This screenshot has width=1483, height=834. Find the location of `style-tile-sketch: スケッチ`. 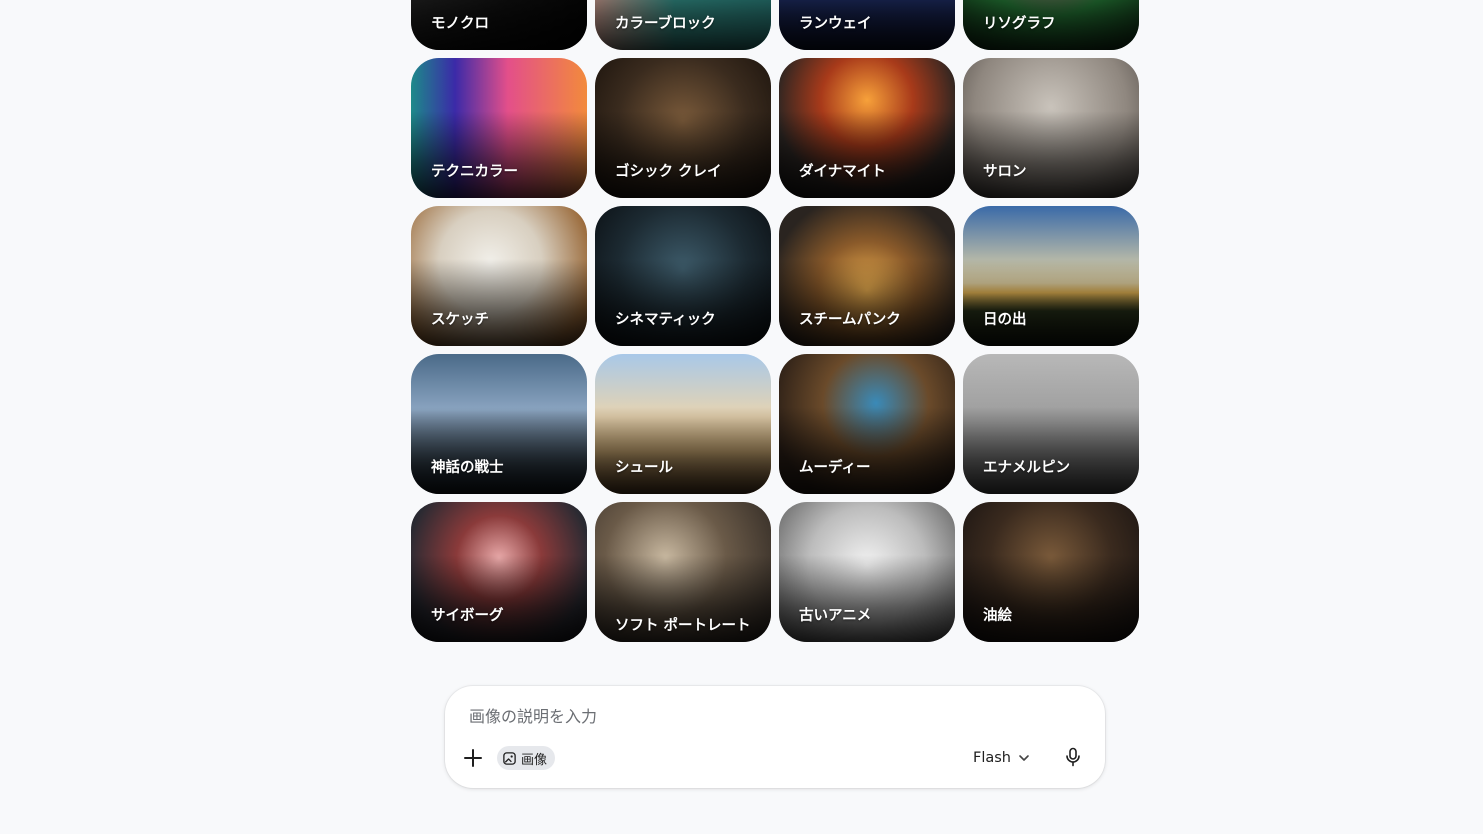

style-tile-sketch: スケッチ is located at coordinates (499, 276).